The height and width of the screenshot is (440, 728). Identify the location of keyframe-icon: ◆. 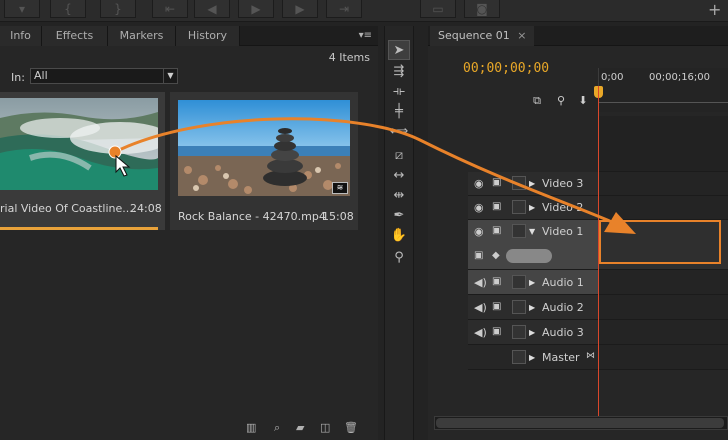
(496, 255).